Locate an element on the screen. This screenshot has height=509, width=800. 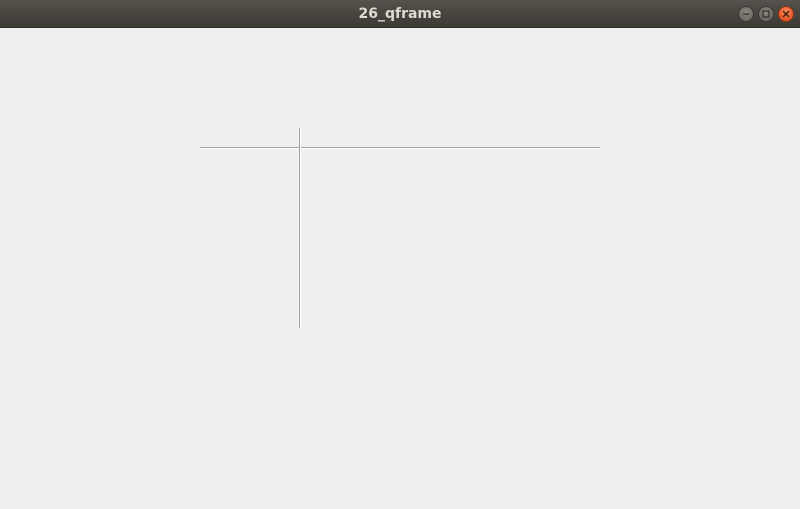
minimize-button is located at coordinates (746, 14).